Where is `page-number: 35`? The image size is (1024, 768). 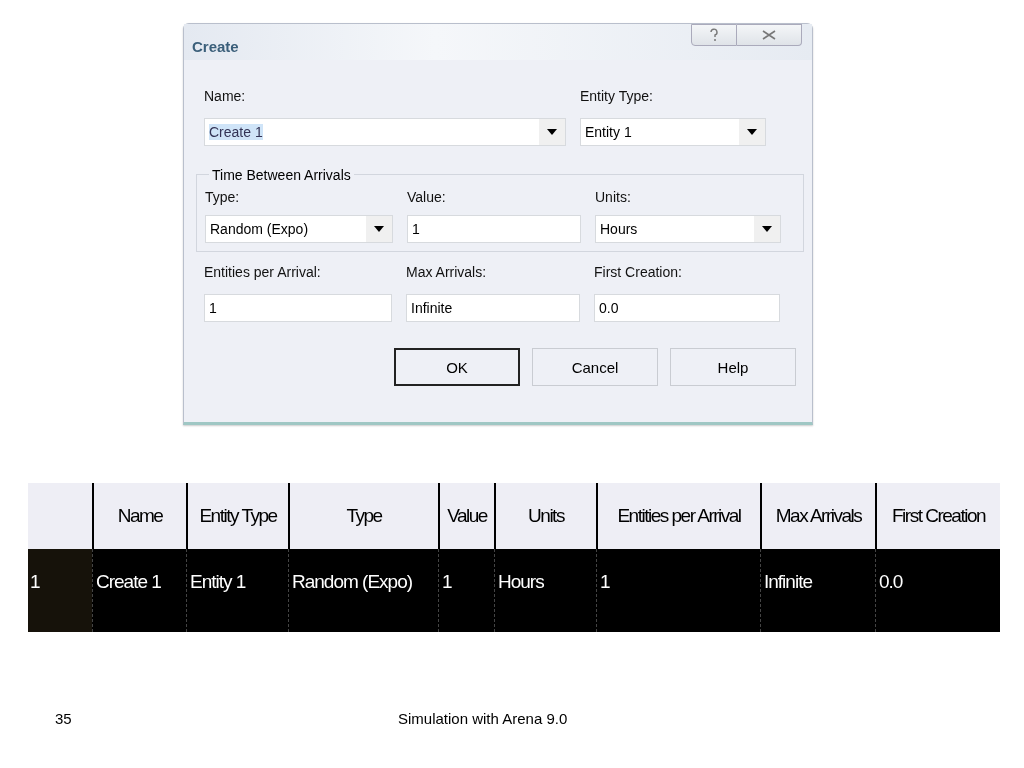
page-number: 35 is located at coordinates (63, 718).